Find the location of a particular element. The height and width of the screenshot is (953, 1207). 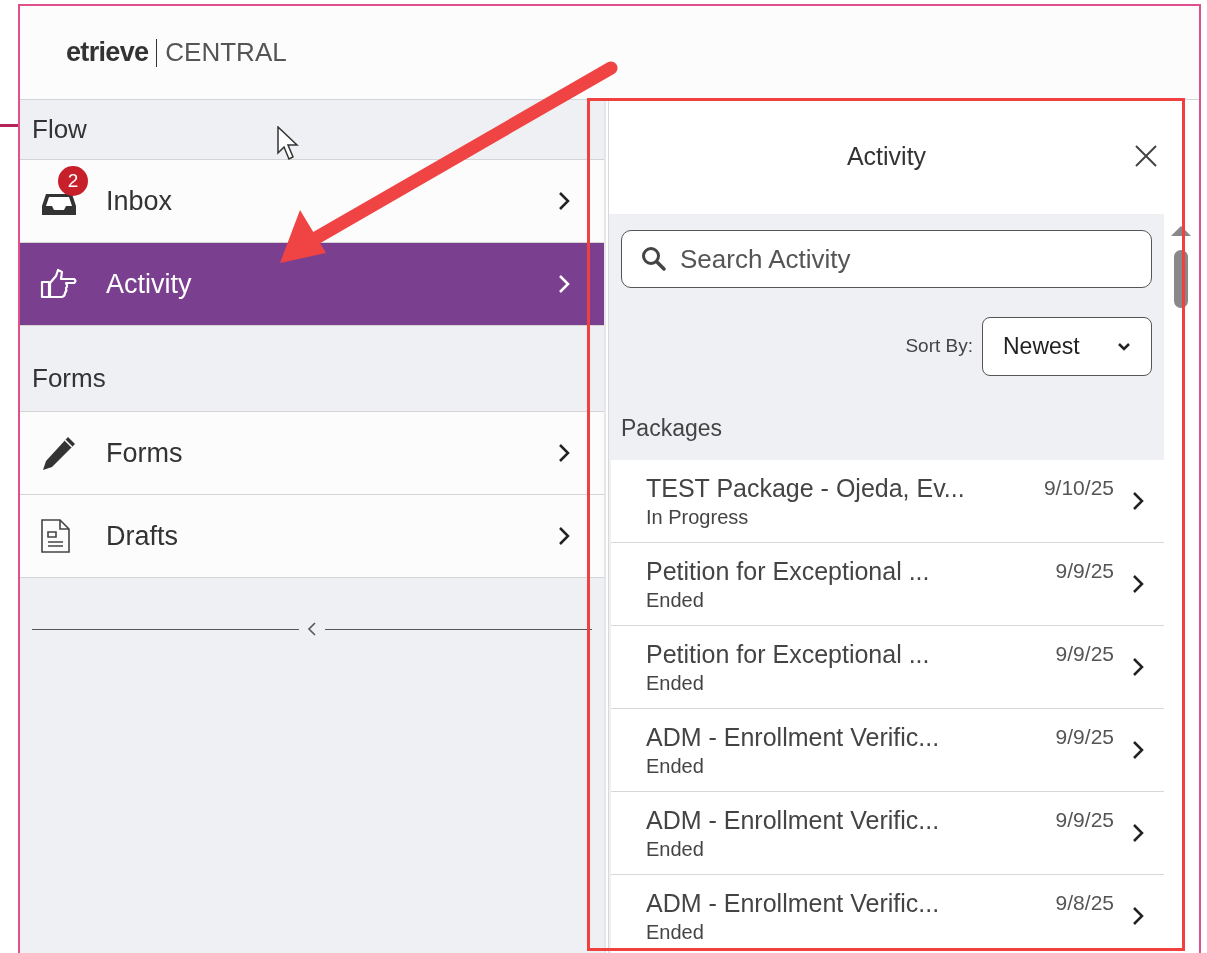

section-heading: Forms is located at coordinates (69, 378).